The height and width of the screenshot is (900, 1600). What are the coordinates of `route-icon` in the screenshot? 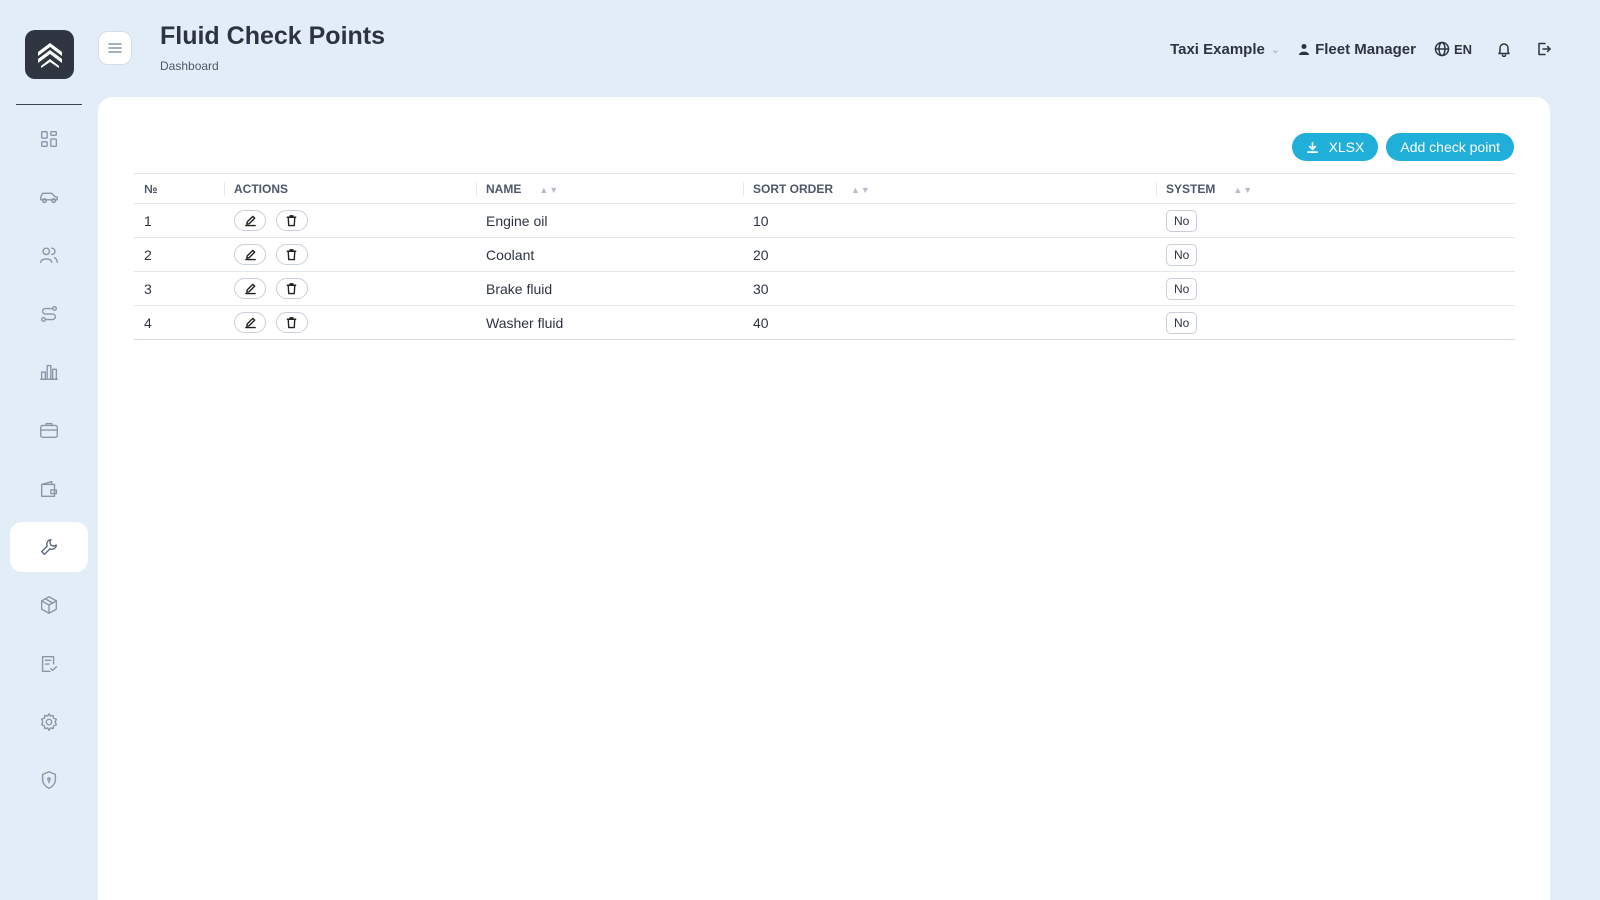 It's located at (49, 314).